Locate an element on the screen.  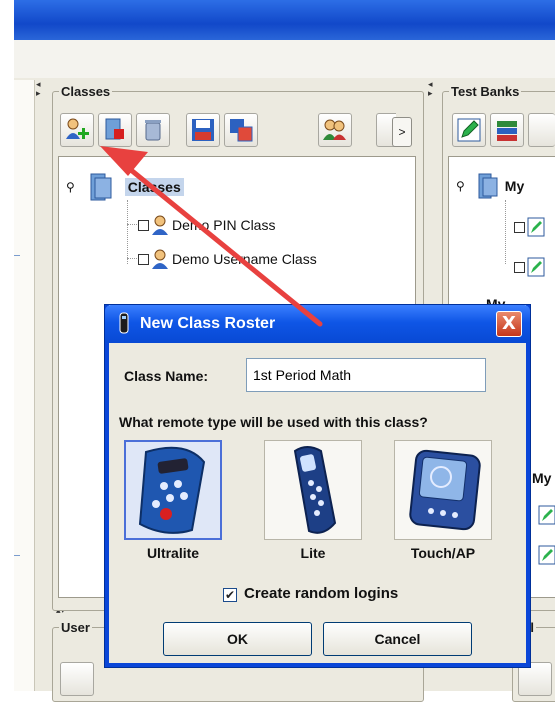
dialog-title: New Class Roster is located at coordinates (208, 323).